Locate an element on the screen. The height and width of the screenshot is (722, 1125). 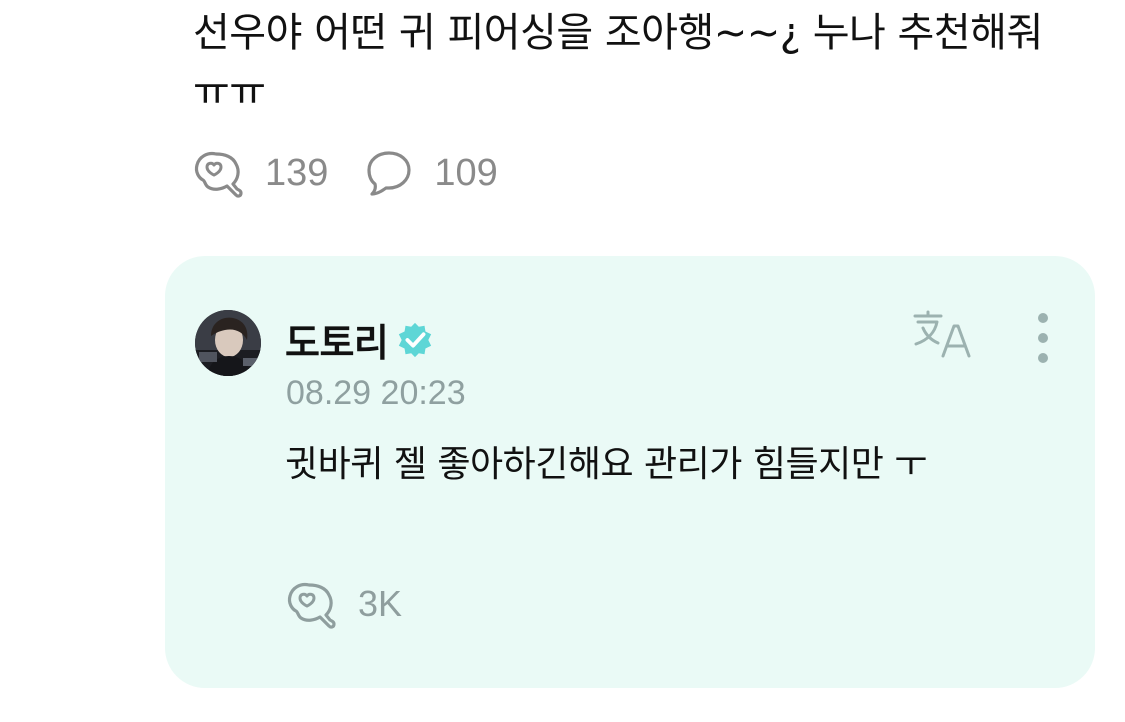
translate-button is located at coordinates (942, 337).